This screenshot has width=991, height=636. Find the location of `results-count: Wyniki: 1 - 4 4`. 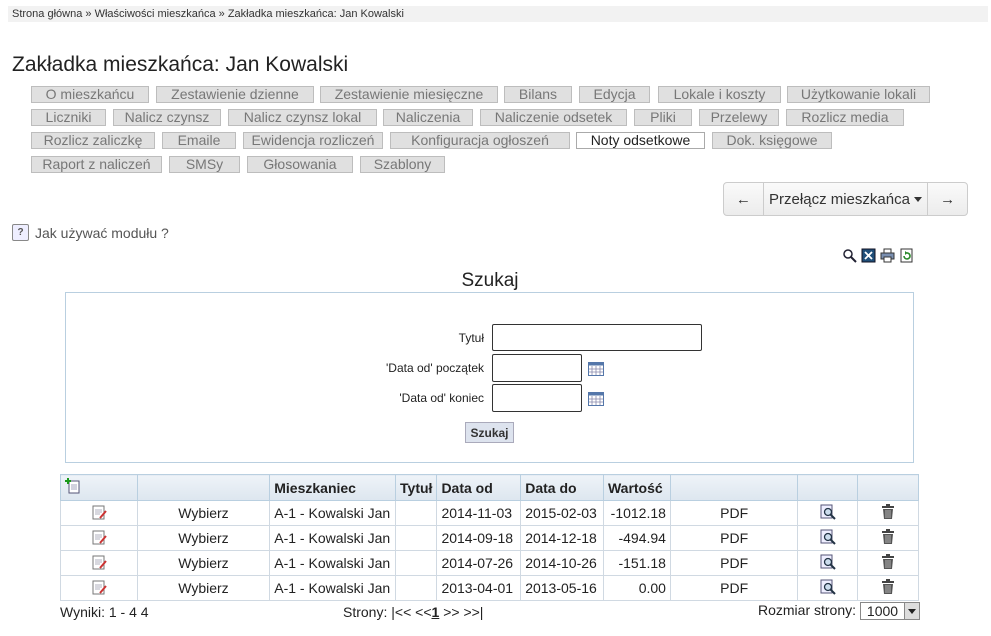

results-count: Wyniki: 1 - 4 4 is located at coordinates (104, 612).